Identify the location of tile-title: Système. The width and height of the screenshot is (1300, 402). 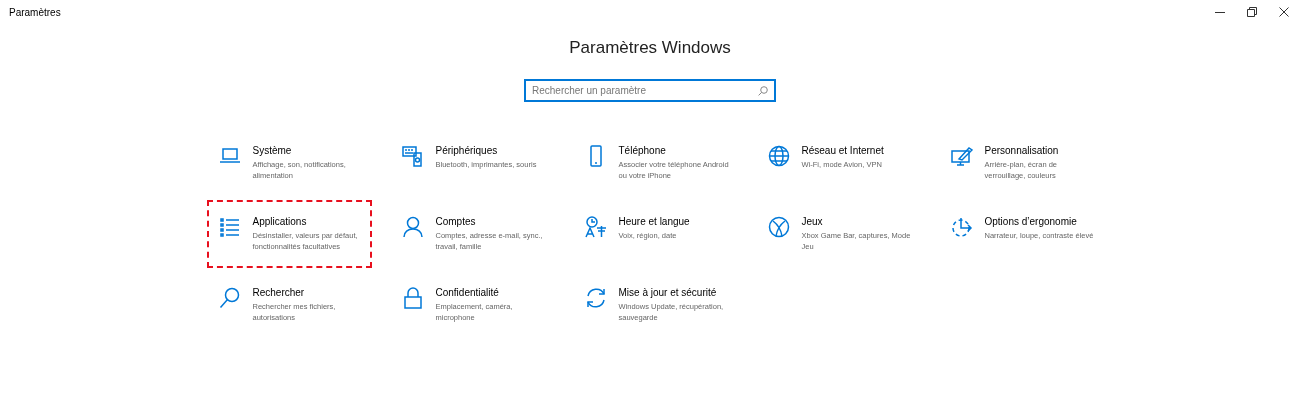
(272, 150).